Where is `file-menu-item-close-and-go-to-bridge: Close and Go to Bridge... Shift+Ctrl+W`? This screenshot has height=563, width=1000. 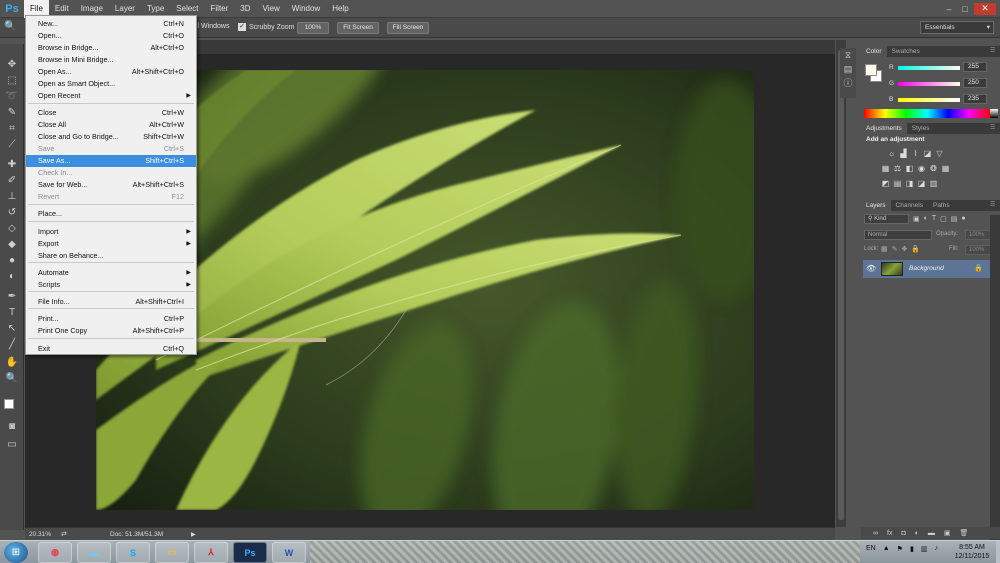
file-menu-item-close-and-go-to-bridge: Close and Go to Bridge... Shift+Ctrl+W is located at coordinates (111, 137).